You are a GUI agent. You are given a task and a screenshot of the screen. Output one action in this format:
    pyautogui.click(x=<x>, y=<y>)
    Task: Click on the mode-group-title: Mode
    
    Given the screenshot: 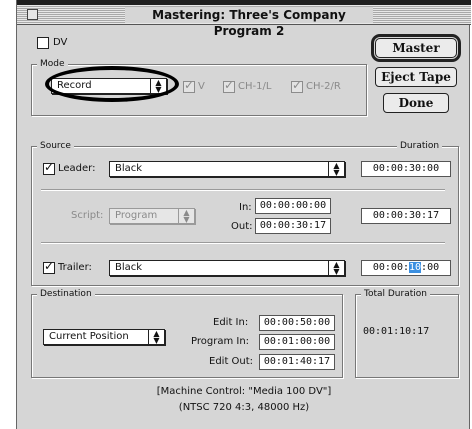 What is the action you would take?
    pyautogui.click(x=52, y=64)
    